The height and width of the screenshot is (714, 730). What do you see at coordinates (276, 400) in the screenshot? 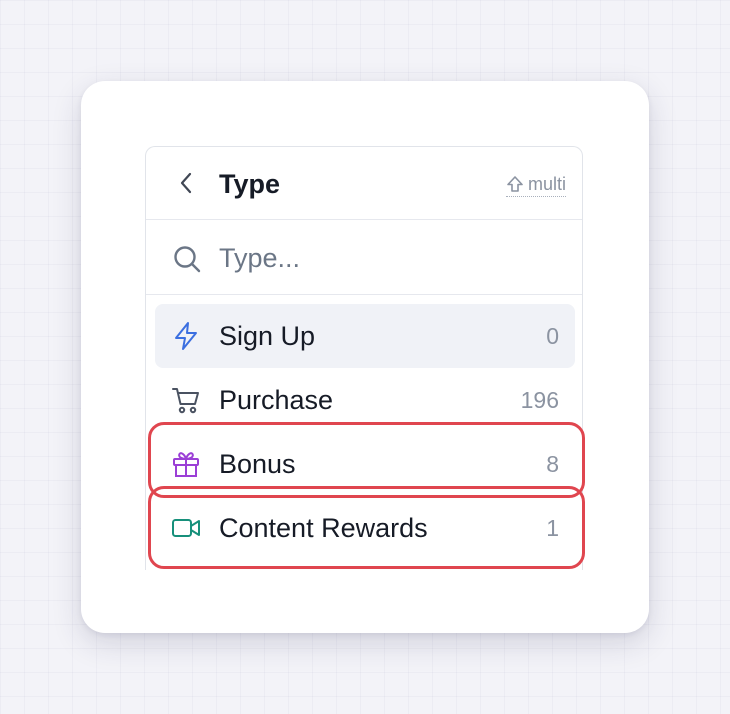
I see `item-label: Purchase` at bounding box center [276, 400].